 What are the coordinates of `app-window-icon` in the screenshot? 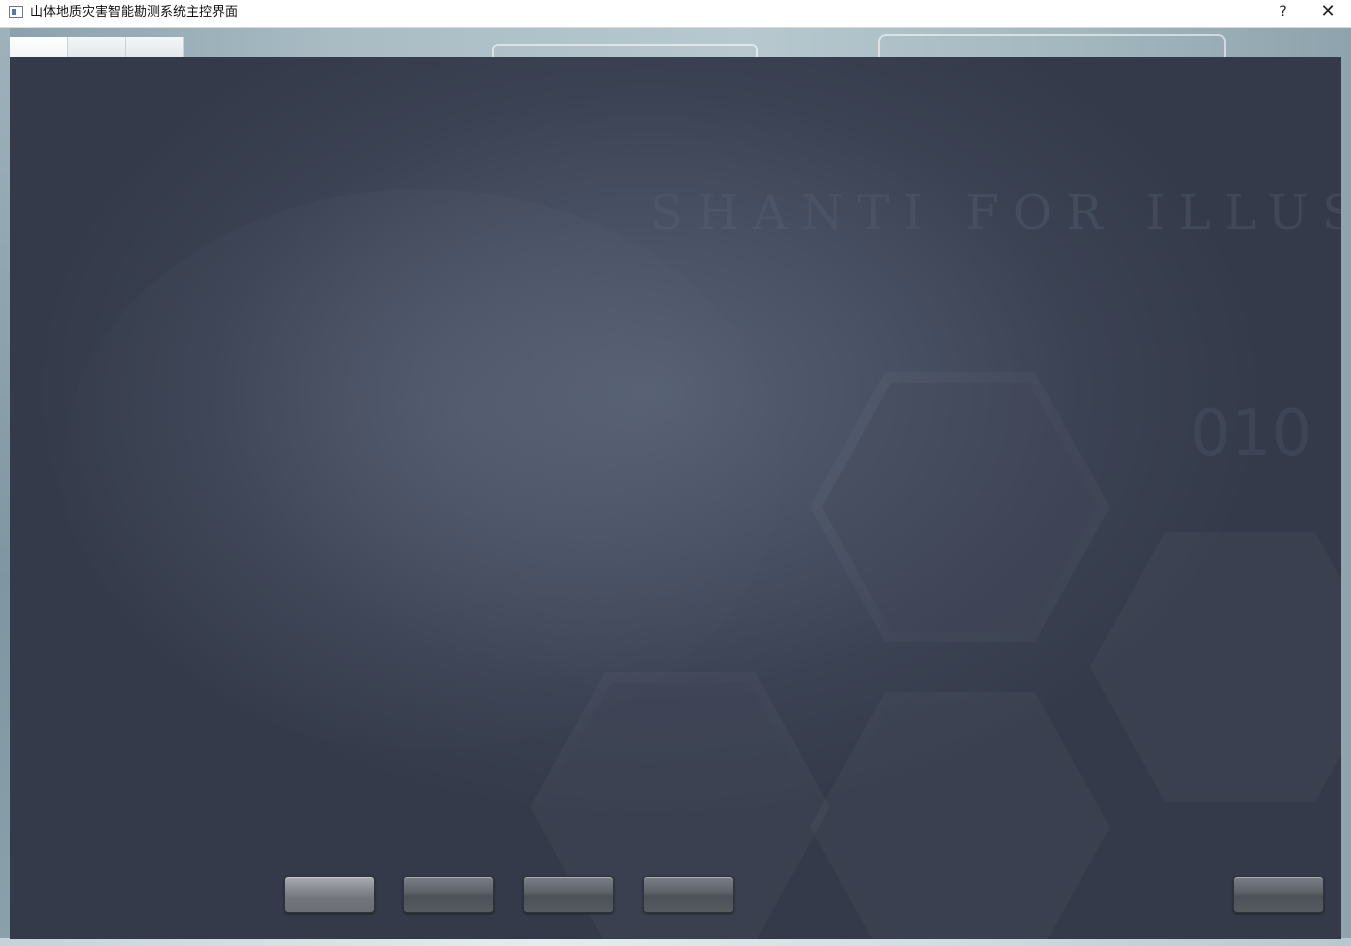 It's located at (16, 12).